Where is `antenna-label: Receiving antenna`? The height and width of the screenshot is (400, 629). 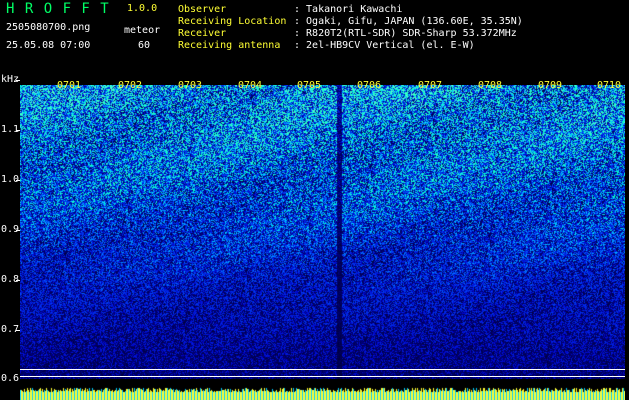
antenna-label: Receiving antenna is located at coordinates (229, 45).